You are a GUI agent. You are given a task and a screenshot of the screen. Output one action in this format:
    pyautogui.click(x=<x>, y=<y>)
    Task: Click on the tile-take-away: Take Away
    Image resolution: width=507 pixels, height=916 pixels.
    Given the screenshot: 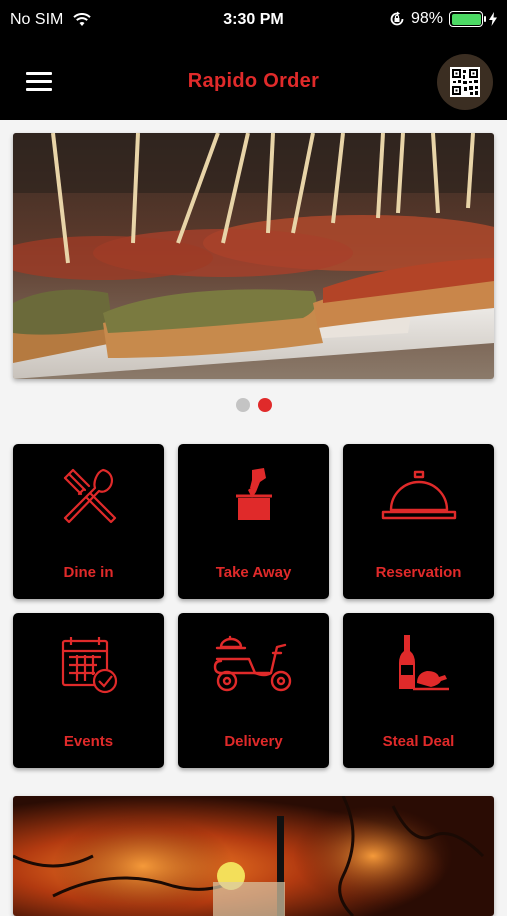 What is the action you would take?
    pyautogui.click(x=253, y=521)
    